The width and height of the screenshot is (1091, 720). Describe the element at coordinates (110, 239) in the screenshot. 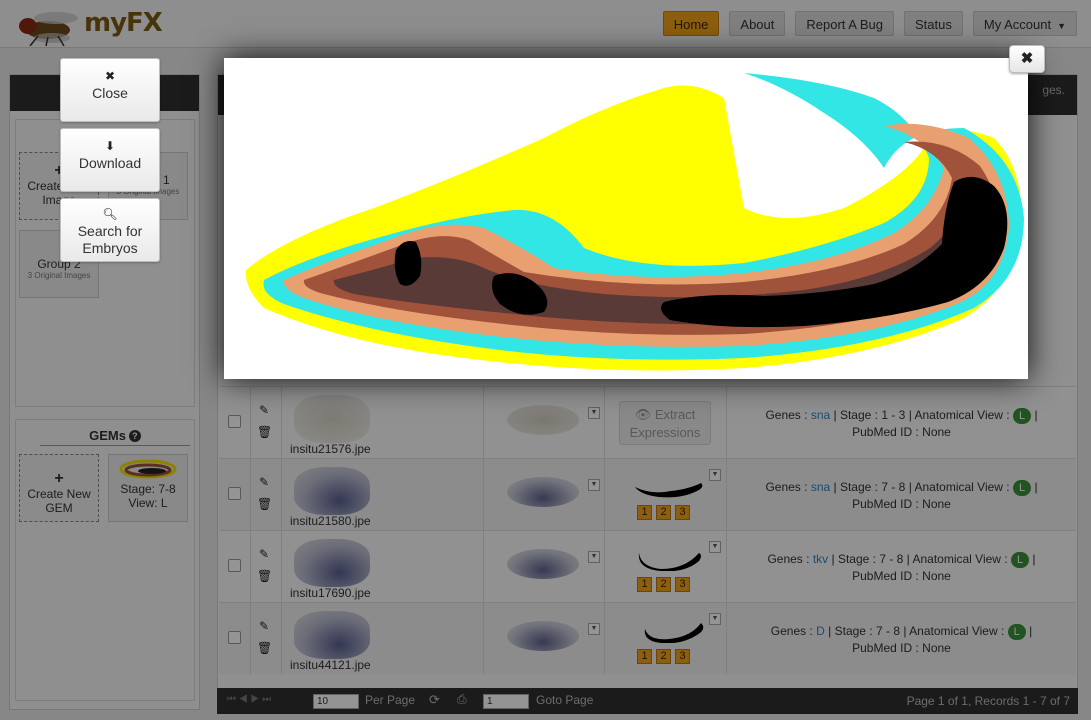

I see `search-embryos-label: Search for Embryos` at that location.